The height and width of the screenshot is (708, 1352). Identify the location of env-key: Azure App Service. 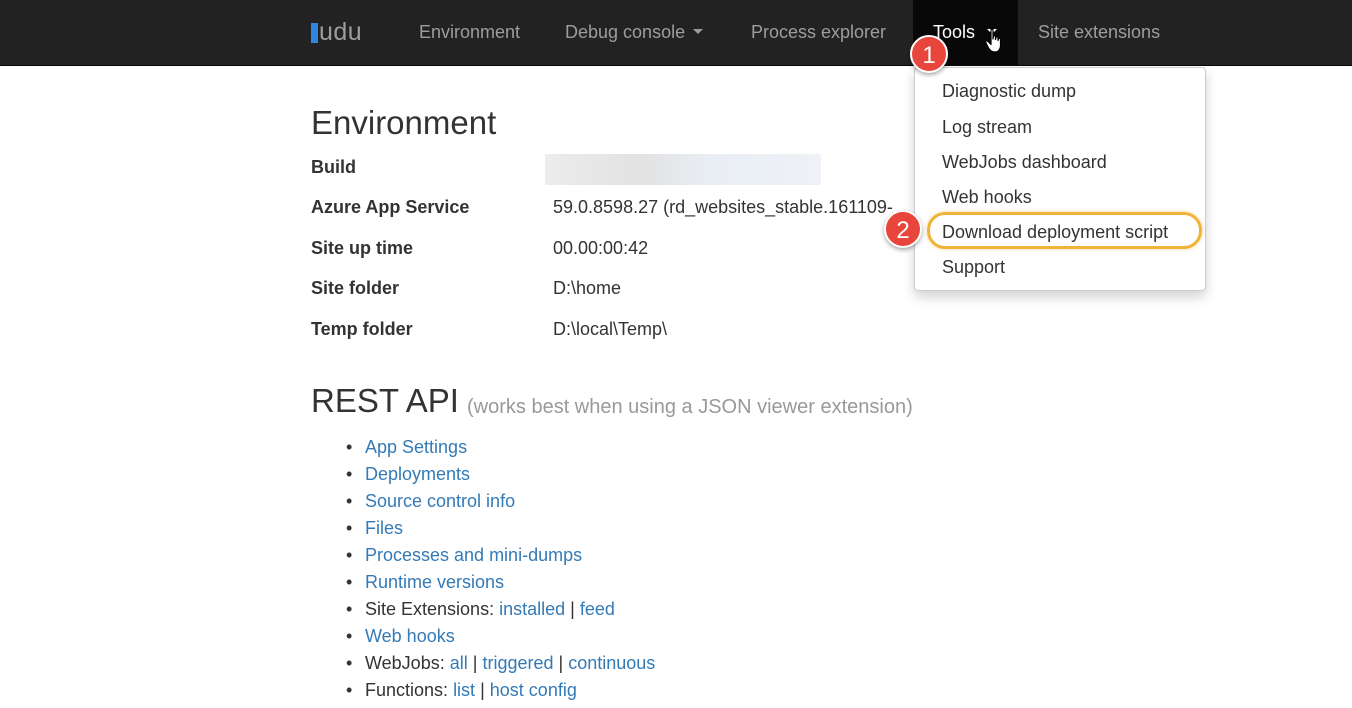
(390, 207).